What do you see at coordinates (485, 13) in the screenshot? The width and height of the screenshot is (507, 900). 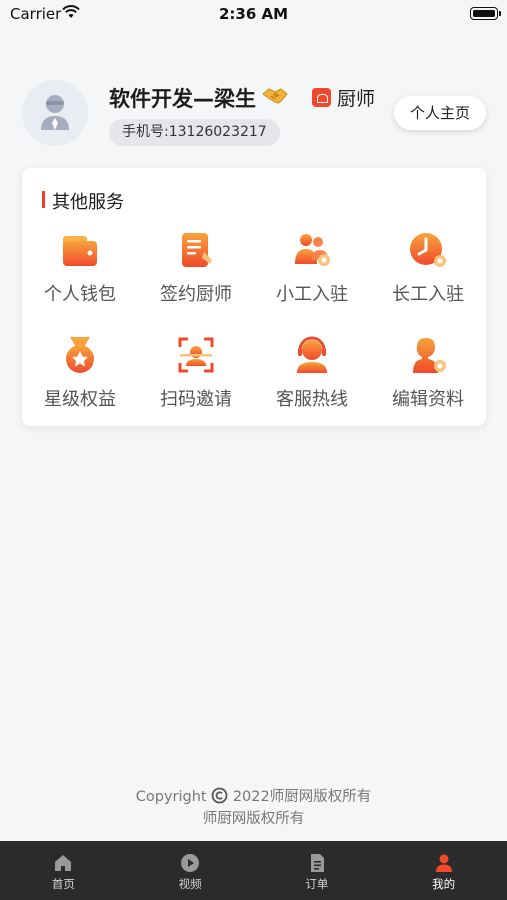 I see `battery-icon` at bounding box center [485, 13].